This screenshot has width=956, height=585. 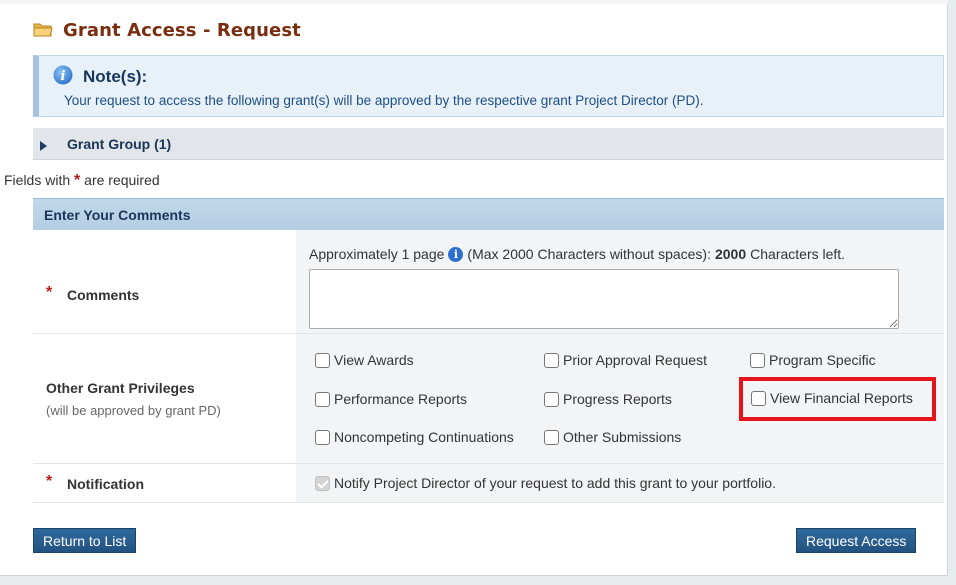 What do you see at coordinates (120, 388) in the screenshot?
I see `privileges-label: Other Grant Privileges` at bounding box center [120, 388].